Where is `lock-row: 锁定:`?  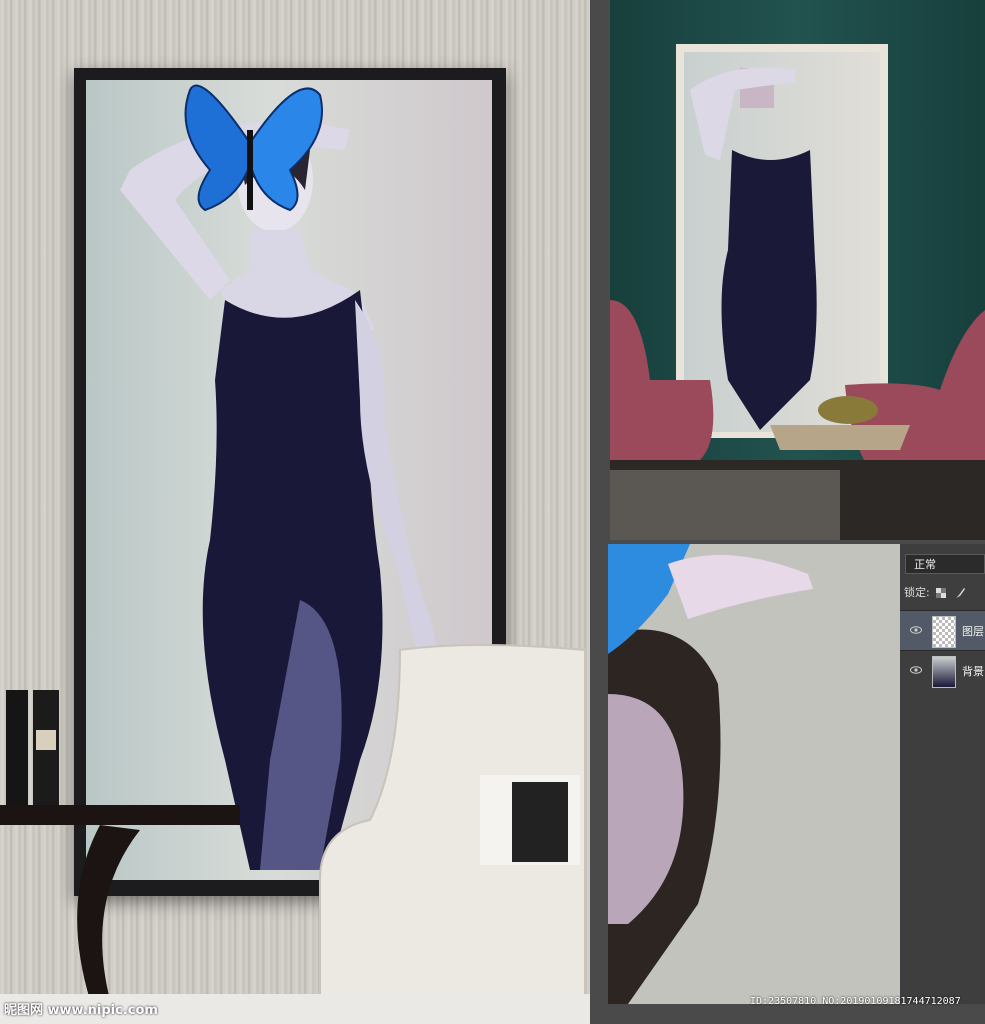
lock-row: 锁定: is located at coordinates (944, 593).